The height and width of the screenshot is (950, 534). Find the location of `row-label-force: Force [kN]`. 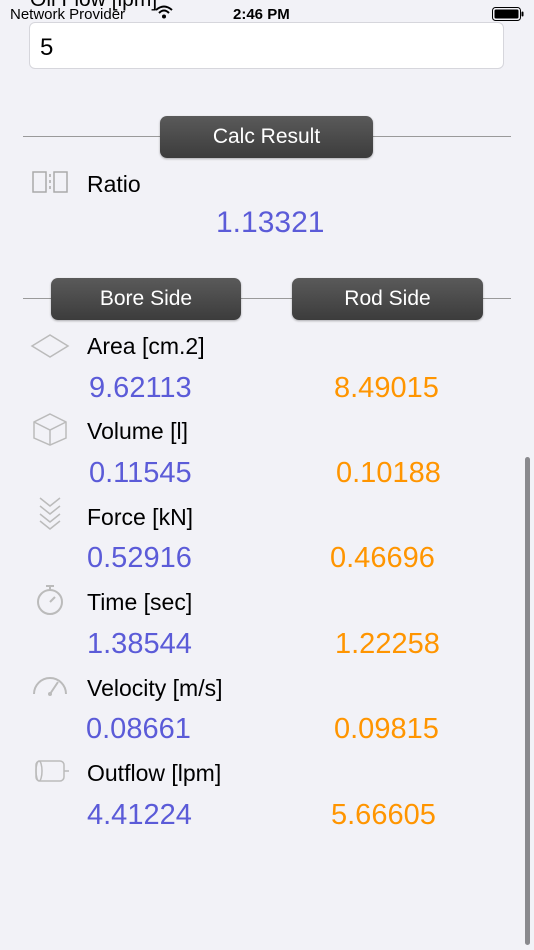

row-label-force: Force [kN] is located at coordinates (140, 517).